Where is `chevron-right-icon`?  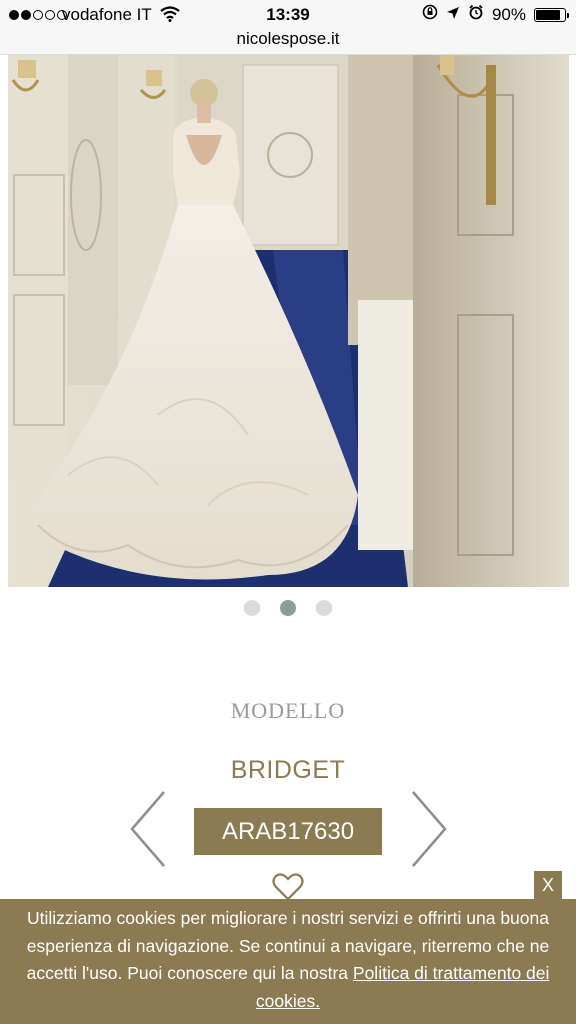 chevron-right-icon is located at coordinates (429, 829).